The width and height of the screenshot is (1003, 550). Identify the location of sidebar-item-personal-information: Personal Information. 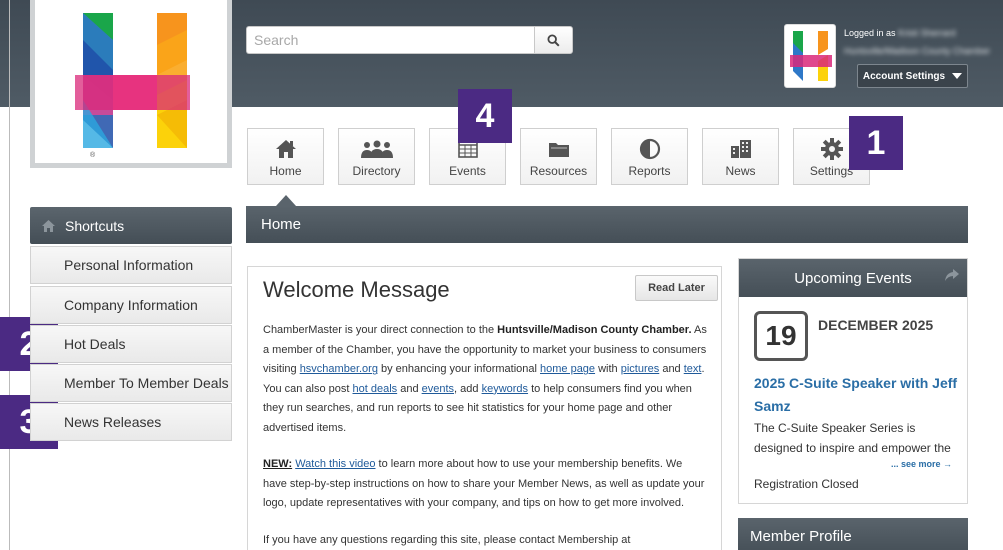
(131, 265).